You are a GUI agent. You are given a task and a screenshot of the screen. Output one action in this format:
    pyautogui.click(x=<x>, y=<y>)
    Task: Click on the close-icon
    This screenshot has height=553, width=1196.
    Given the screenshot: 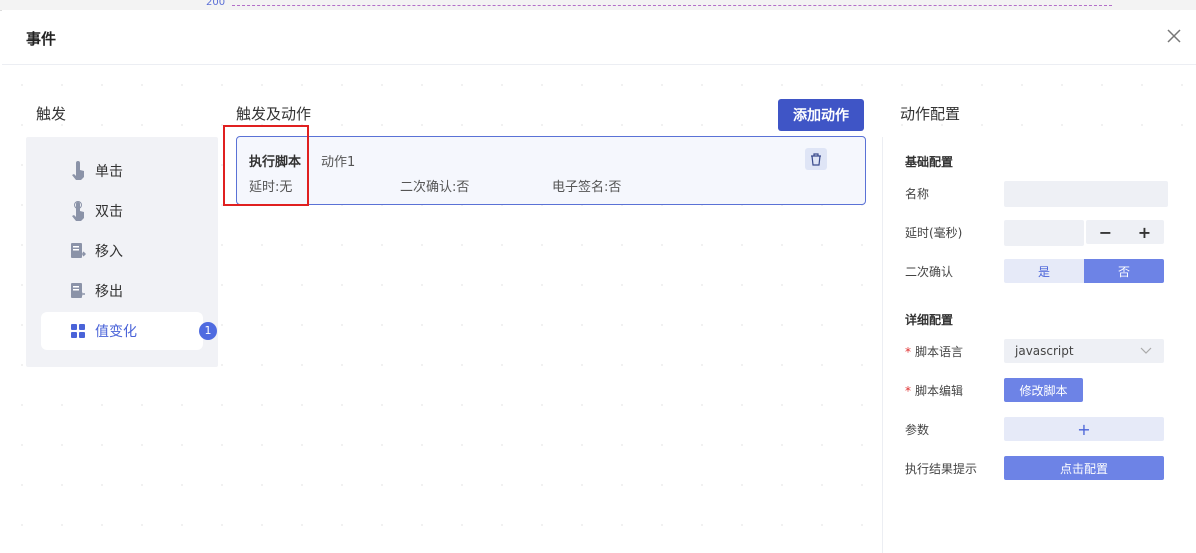 What is the action you would take?
    pyautogui.click(x=1174, y=36)
    